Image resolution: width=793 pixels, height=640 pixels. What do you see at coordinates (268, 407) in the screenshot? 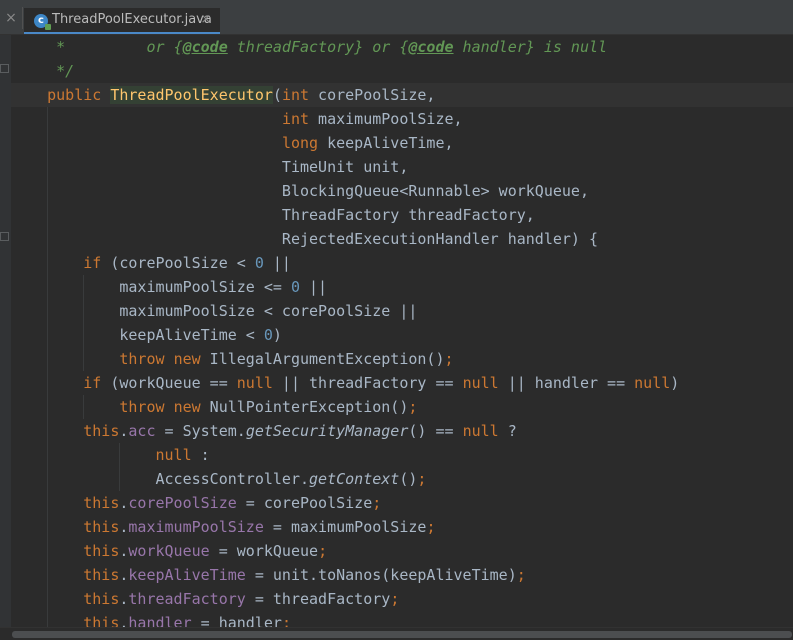
I see `code-line: throw new NullPointerException();` at bounding box center [268, 407].